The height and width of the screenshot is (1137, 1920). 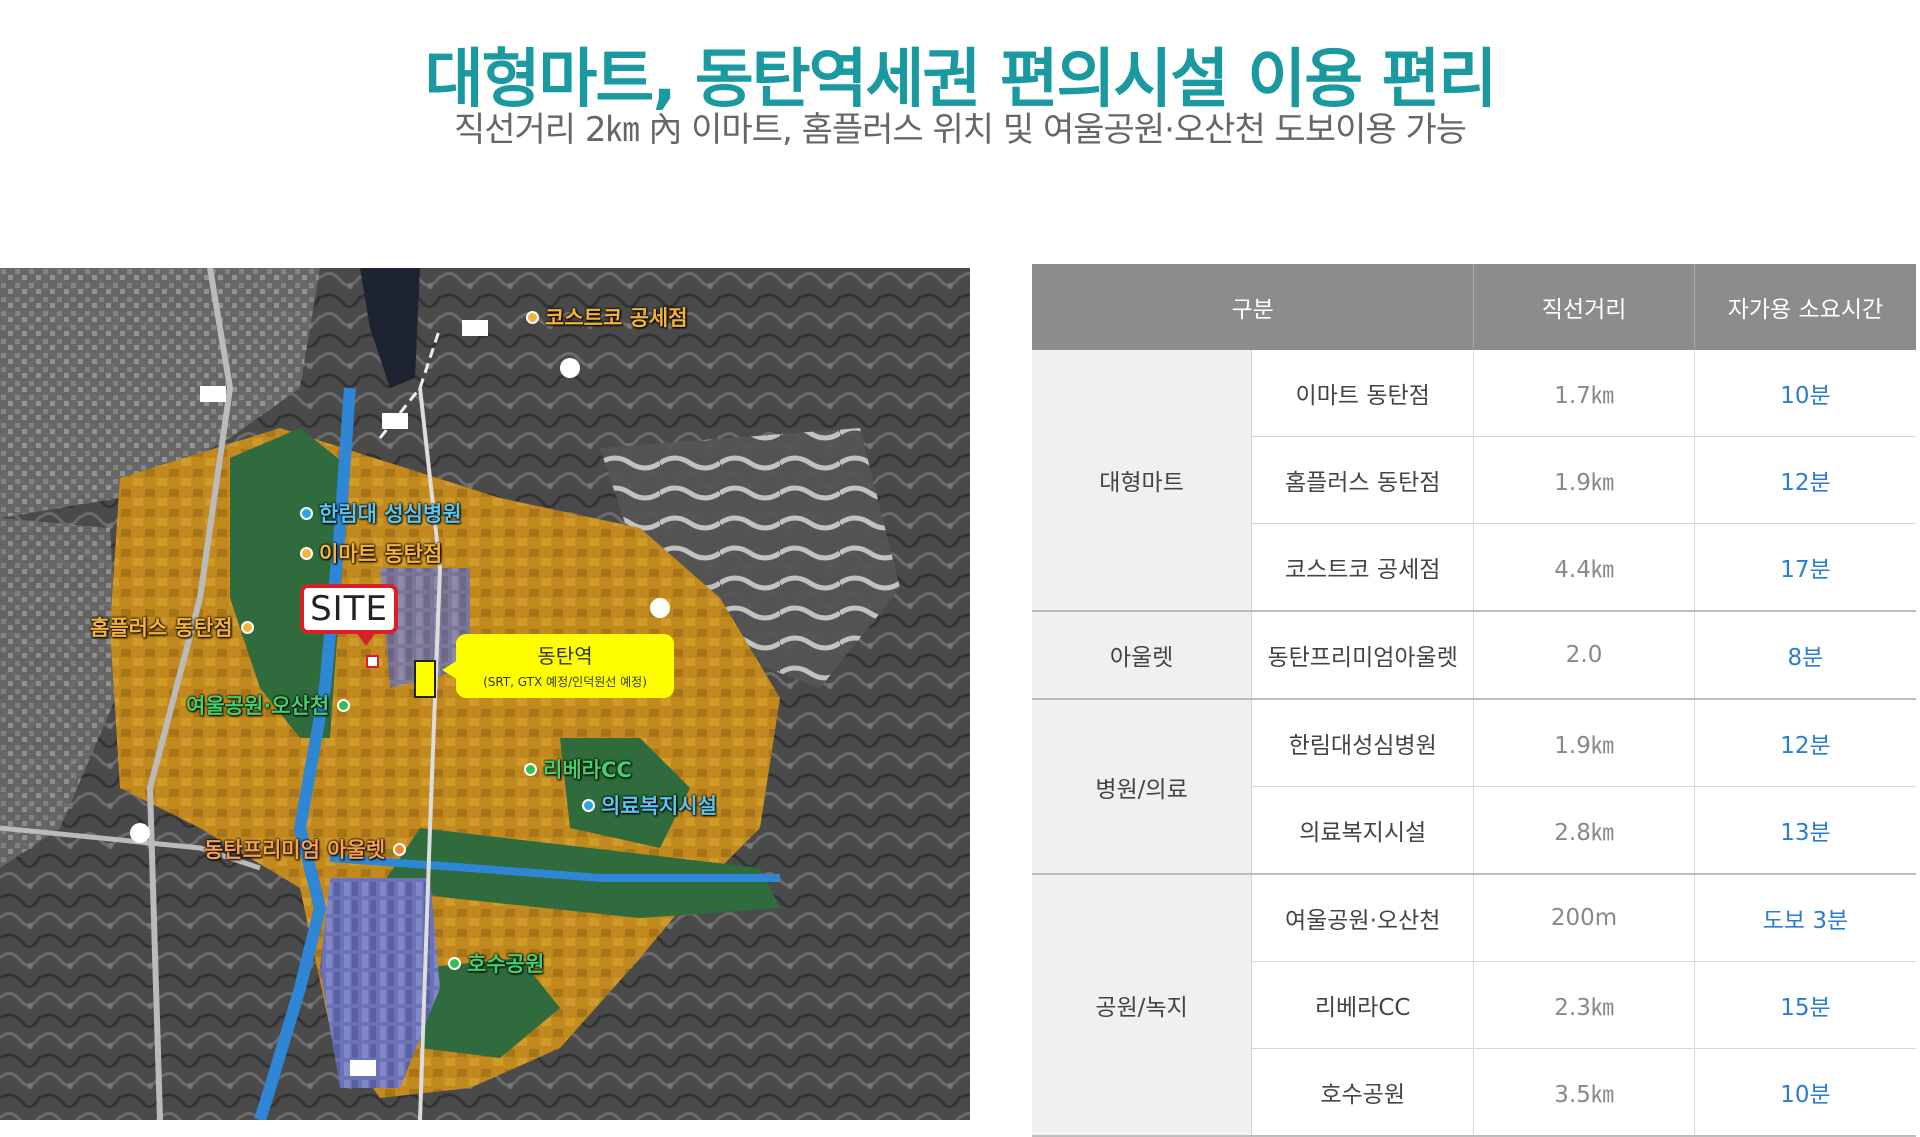 I want to click on poi-lake-park: 호수공원, so click(x=496, y=963).